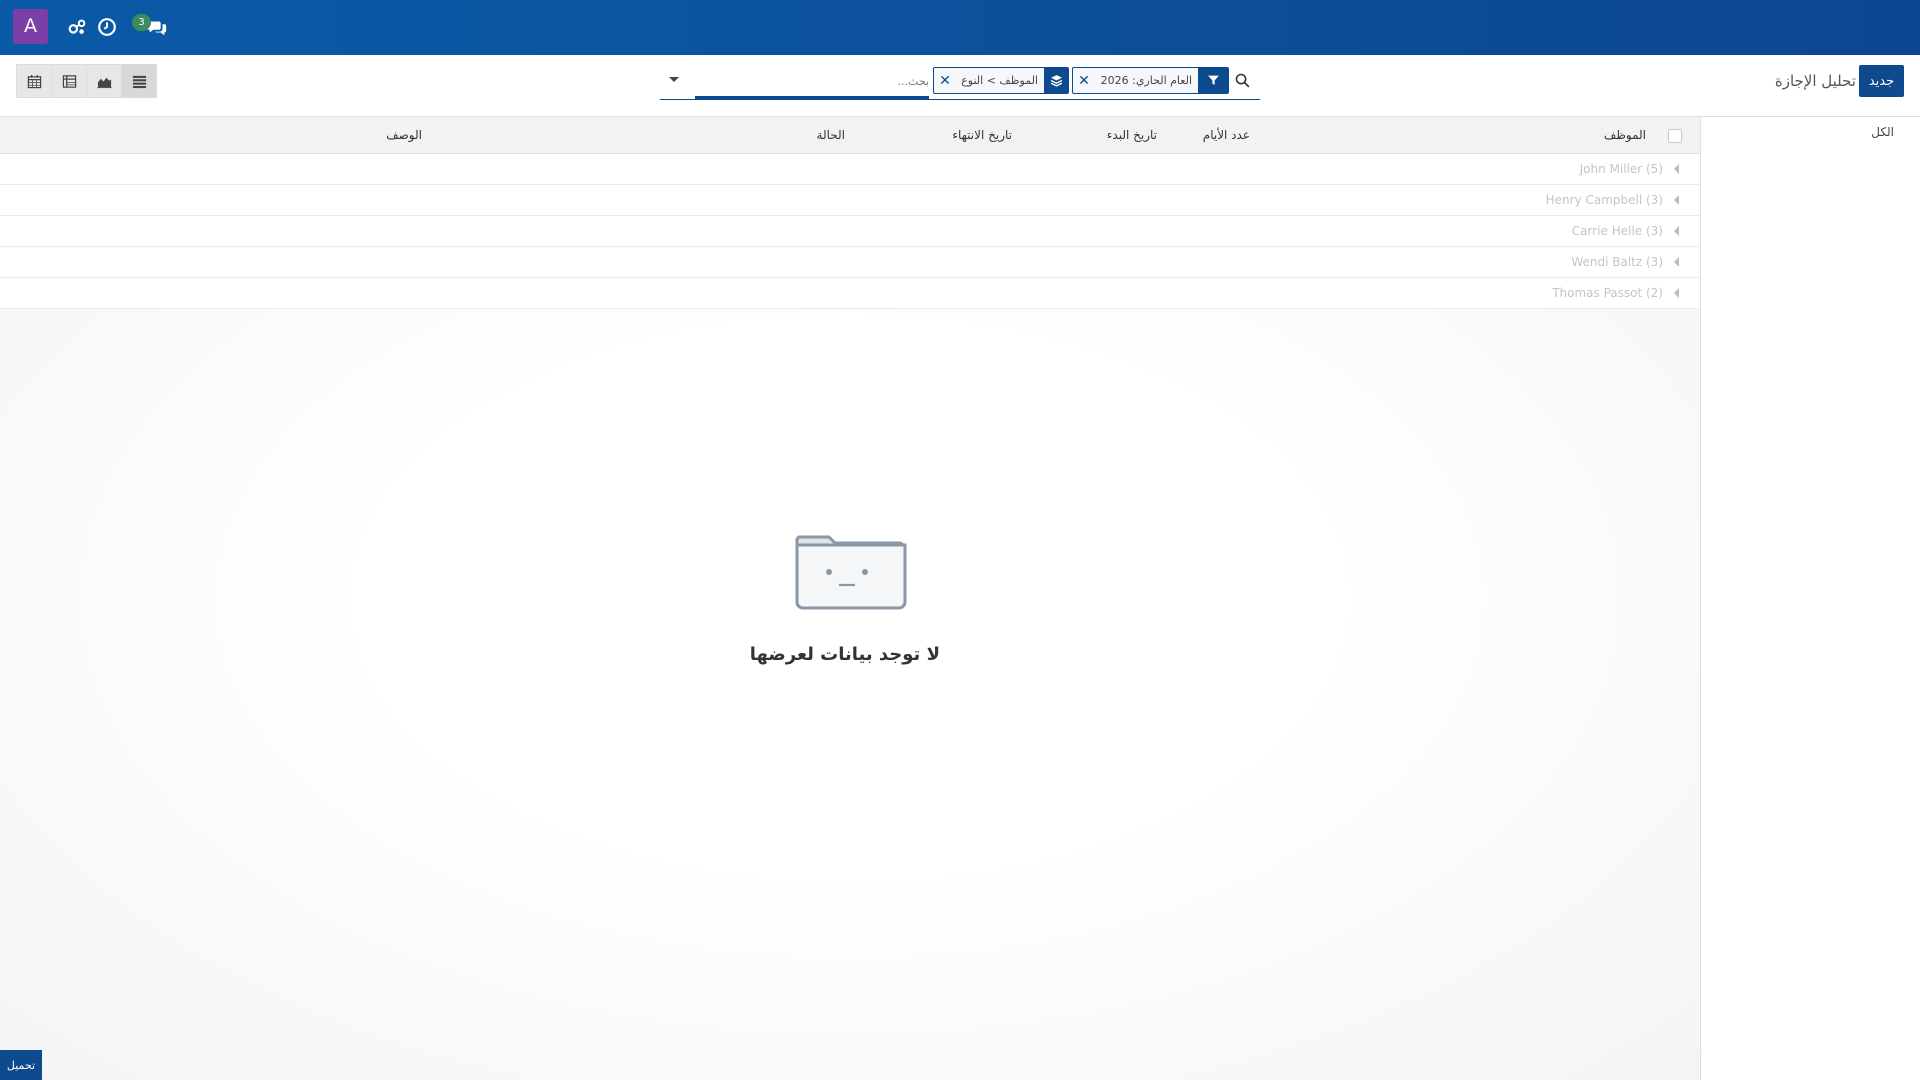 This screenshot has width=1920, height=1080. What do you see at coordinates (1146, 80) in the screenshot?
I see `filter-facet-label: العام الحاري: 2026` at bounding box center [1146, 80].